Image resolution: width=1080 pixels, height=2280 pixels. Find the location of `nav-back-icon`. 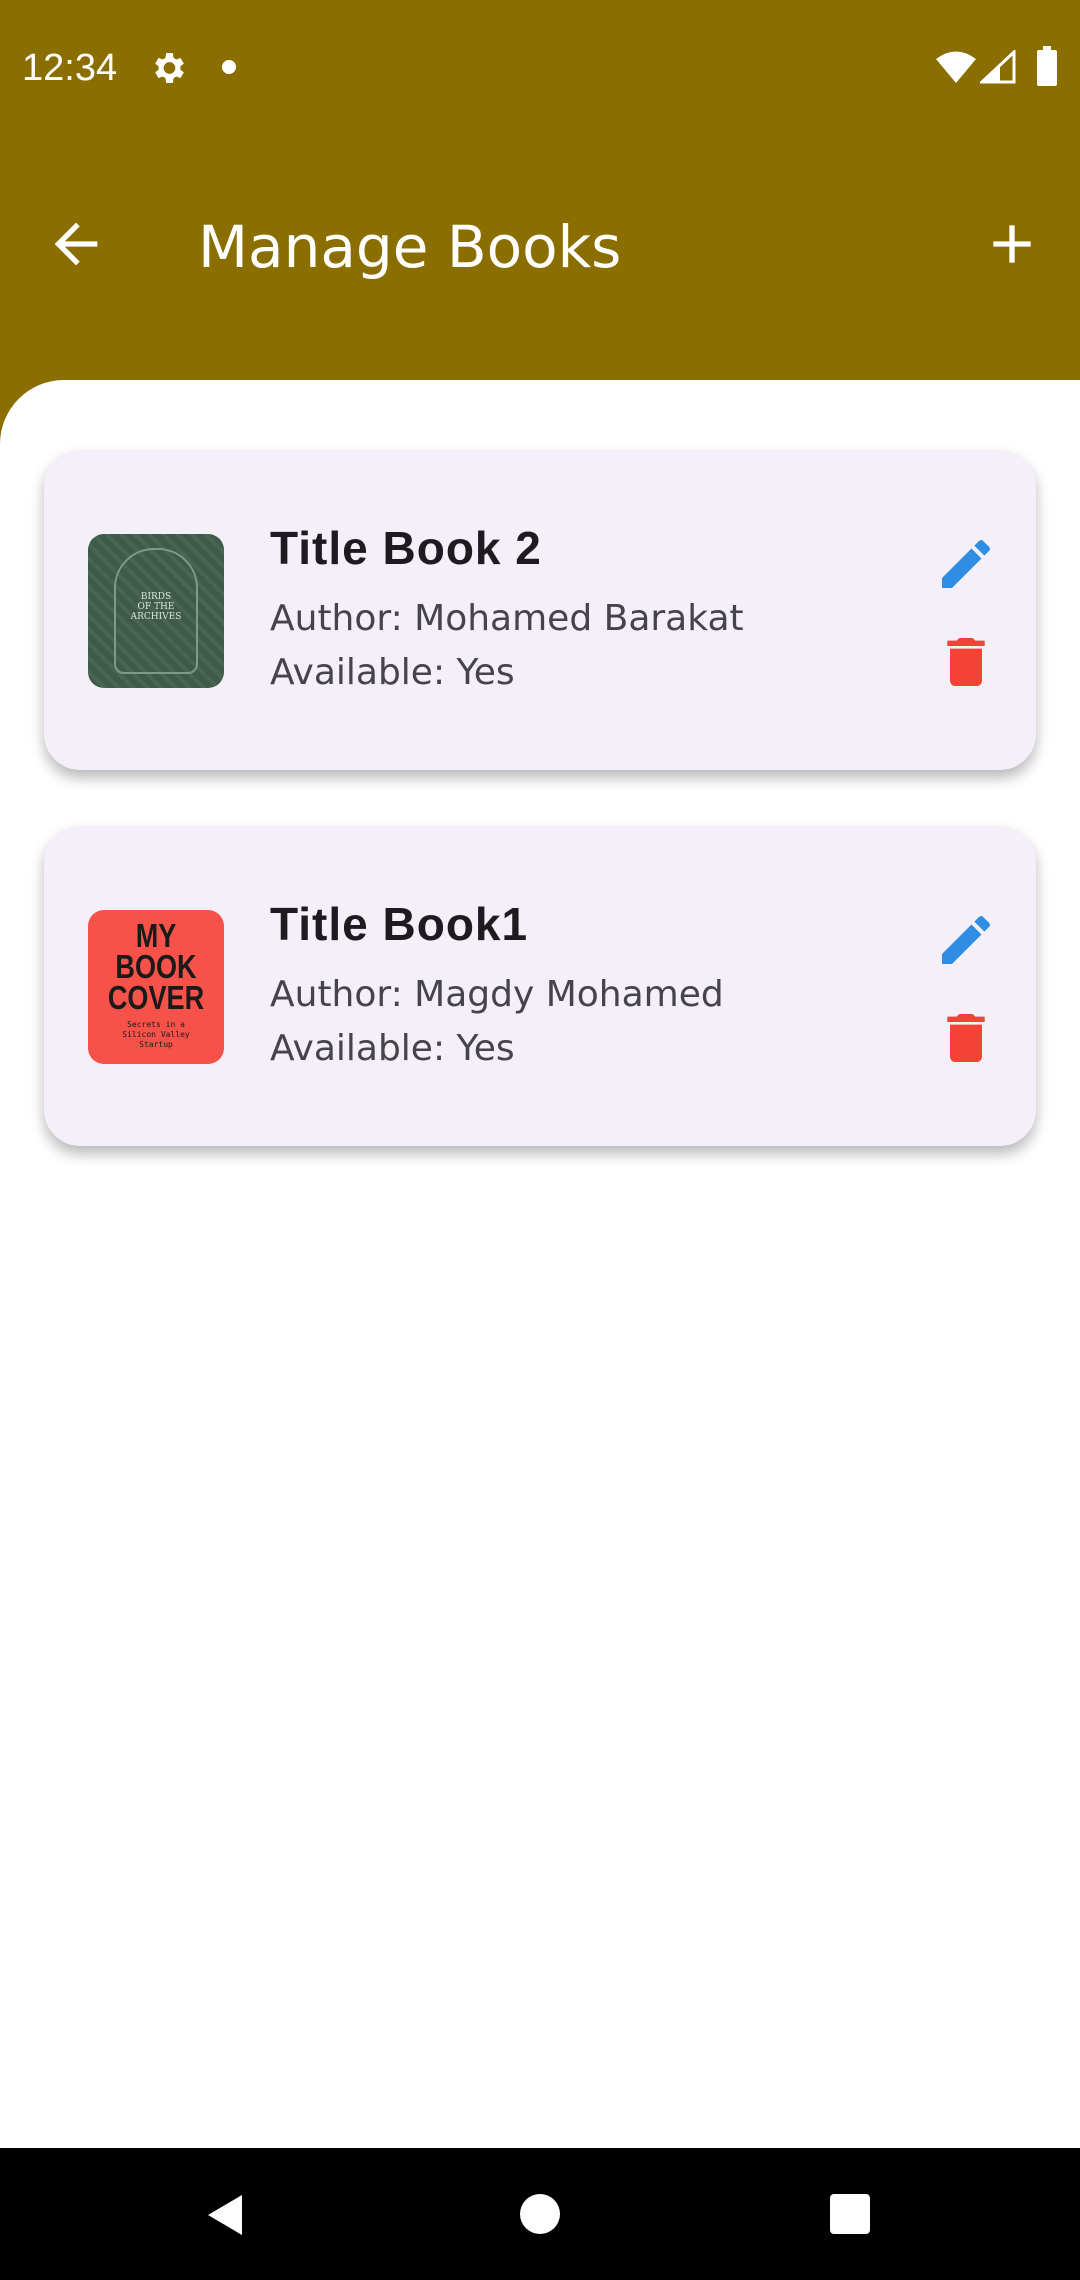

nav-back-icon is located at coordinates (225, 2215).